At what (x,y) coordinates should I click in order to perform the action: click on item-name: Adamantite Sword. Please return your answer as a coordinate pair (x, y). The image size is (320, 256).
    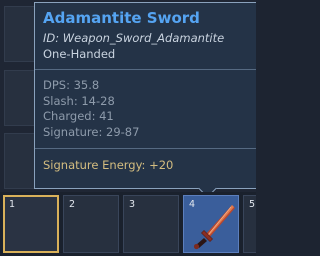
    Looking at the image, I should click on (121, 18).